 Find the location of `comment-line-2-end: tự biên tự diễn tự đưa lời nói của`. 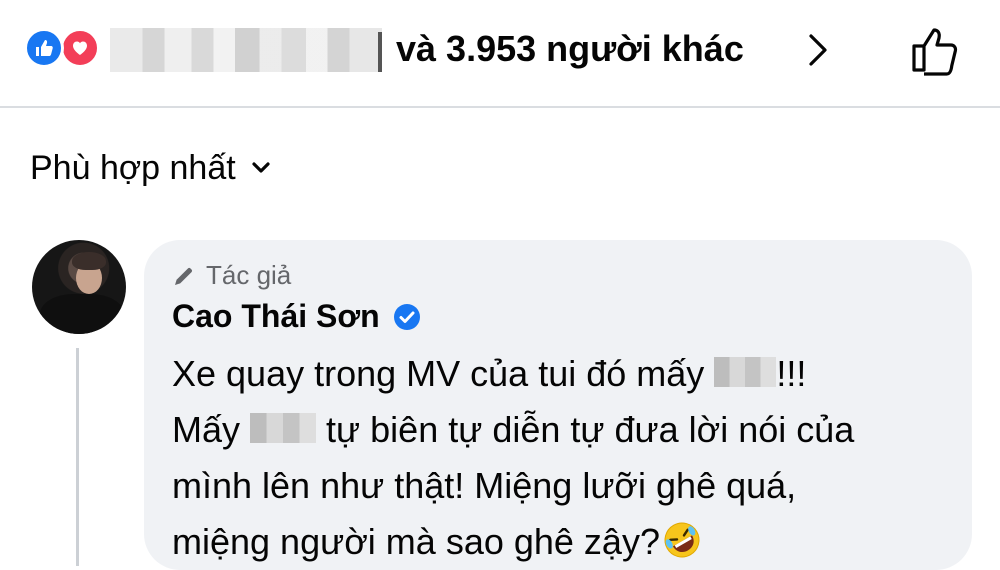

comment-line-2-end: tự biên tự diễn tự đưa lời nói của is located at coordinates (590, 429).